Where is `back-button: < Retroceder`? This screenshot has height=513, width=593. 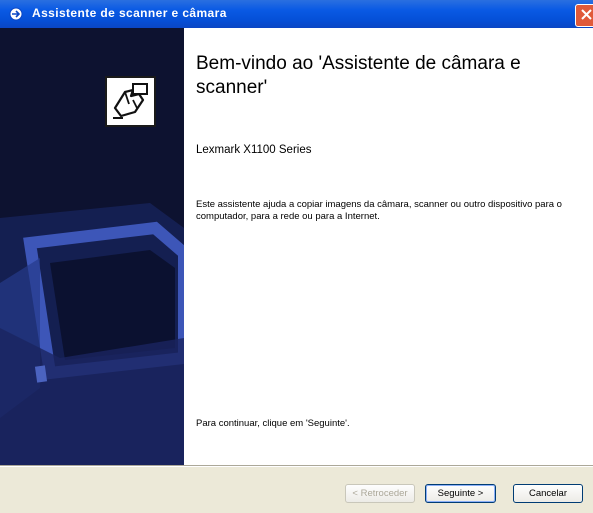 back-button: < Retroceder is located at coordinates (380, 493).